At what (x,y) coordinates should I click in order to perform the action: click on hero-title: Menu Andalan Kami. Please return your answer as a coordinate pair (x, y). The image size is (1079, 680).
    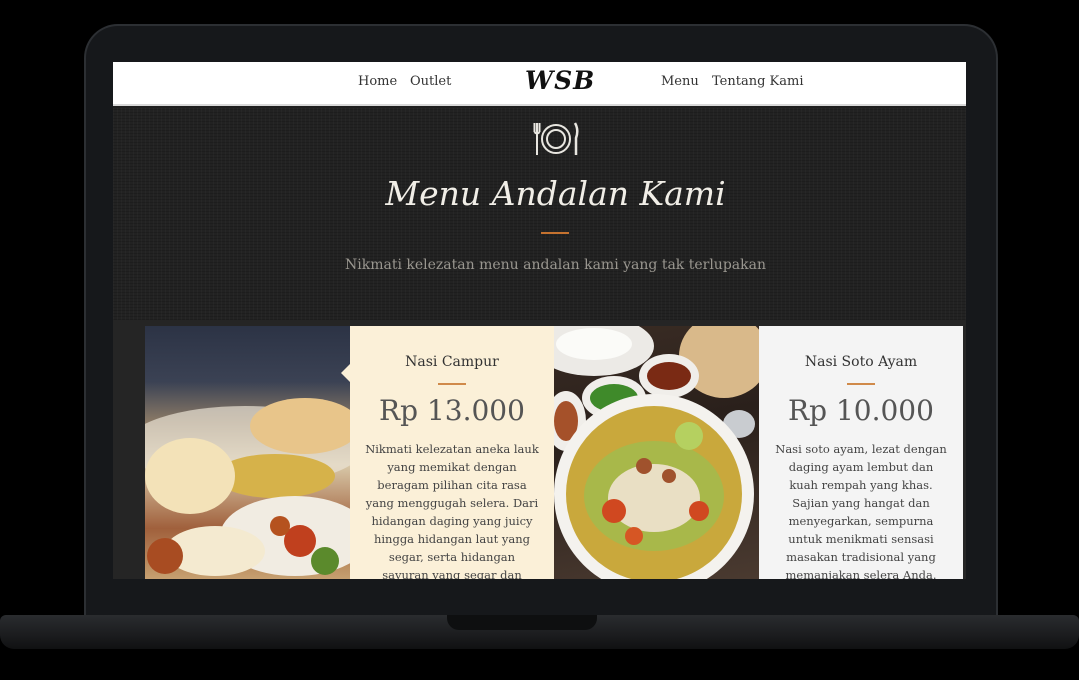
    Looking at the image, I should click on (555, 193).